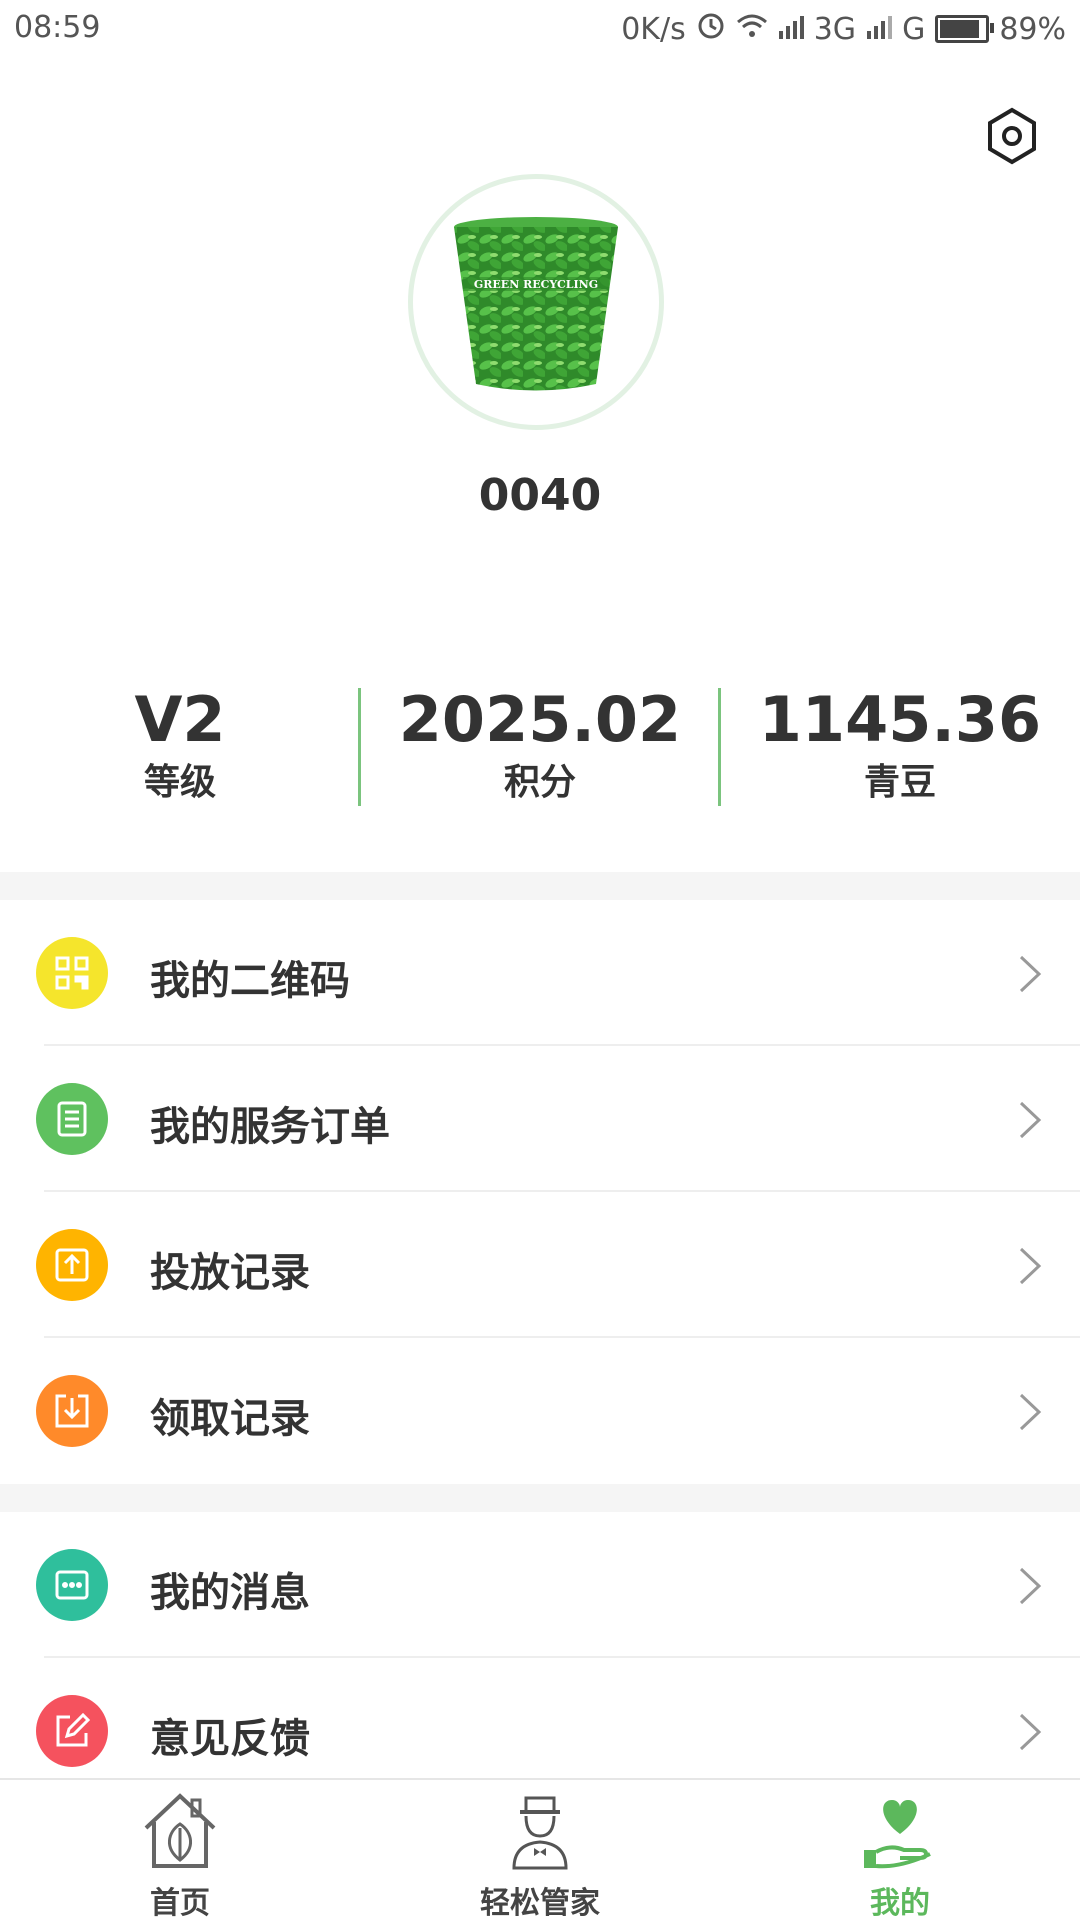  I want to click on battery-icon, so click(965, 29).